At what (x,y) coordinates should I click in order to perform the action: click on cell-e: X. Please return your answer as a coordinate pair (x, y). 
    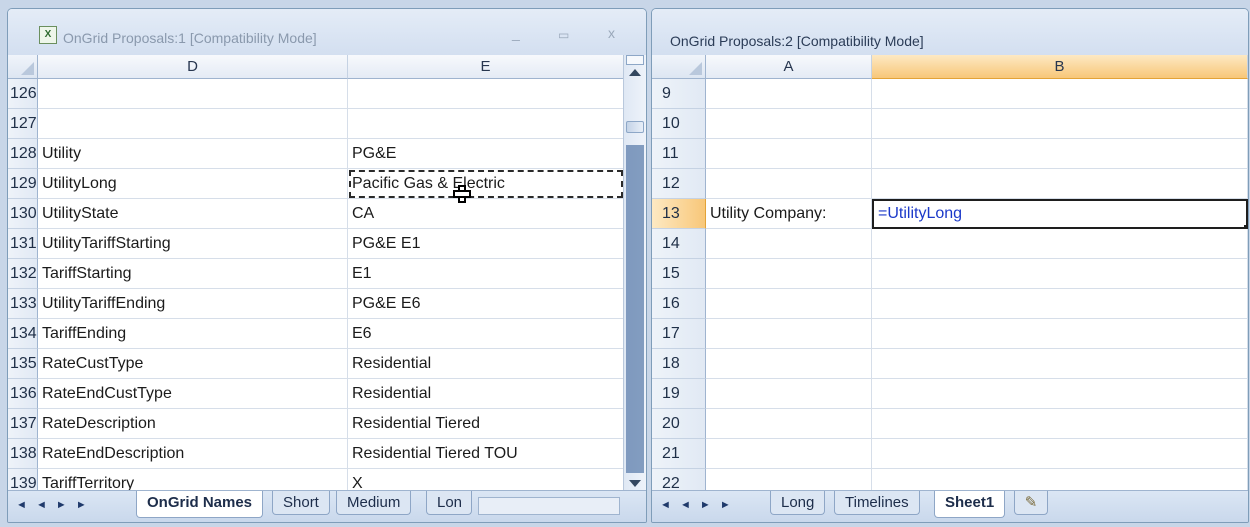
    Looking at the image, I should click on (486, 480).